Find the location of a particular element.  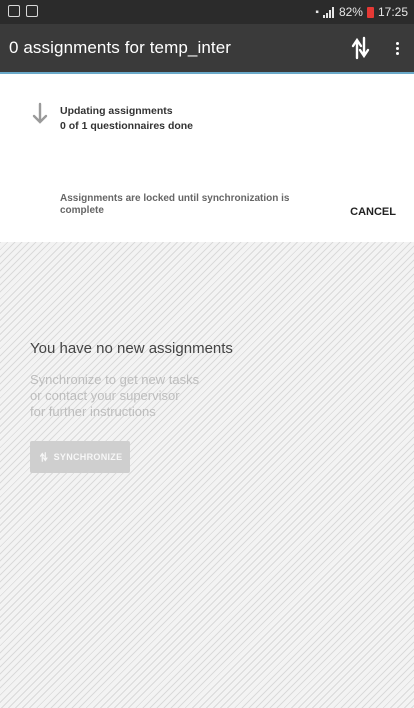

battery-icon is located at coordinates (370, 12).